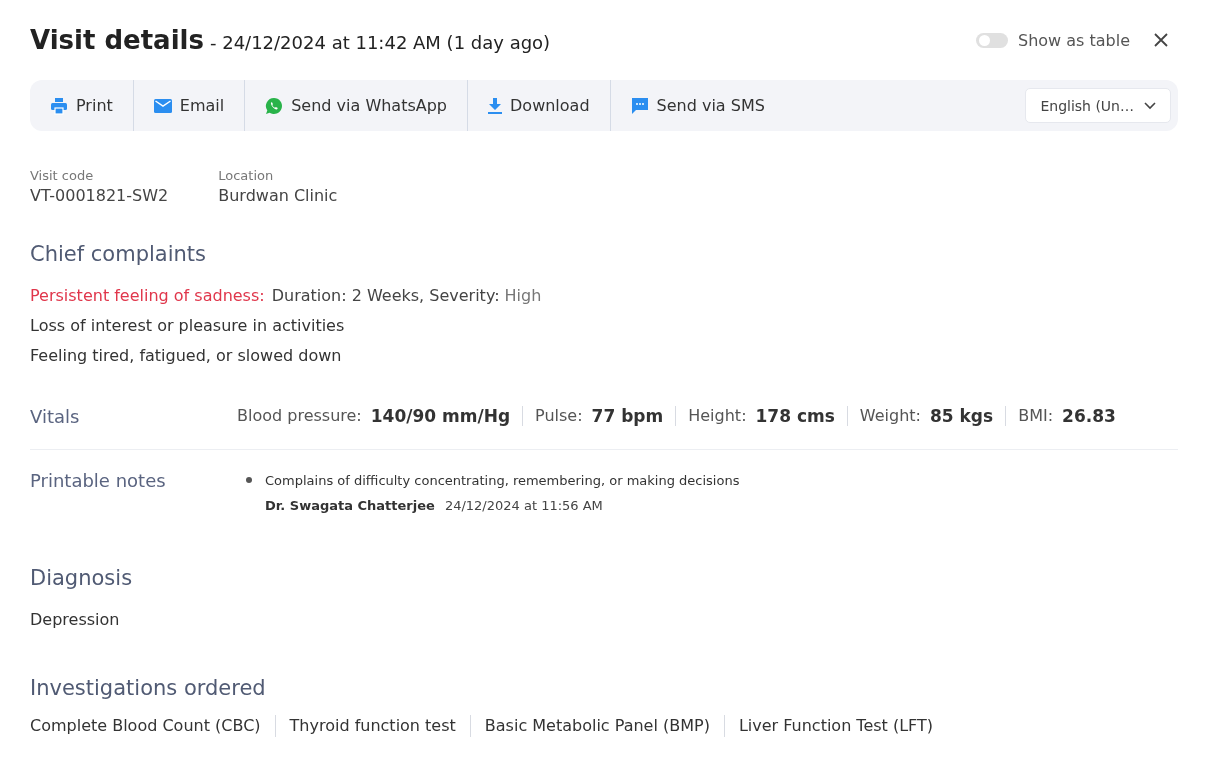 Image resolution: width=1219 pixels, height=765 pixels. Describe the element at coordinates (249, 480) in the screenshot. I see `bullet-icon` at that location.